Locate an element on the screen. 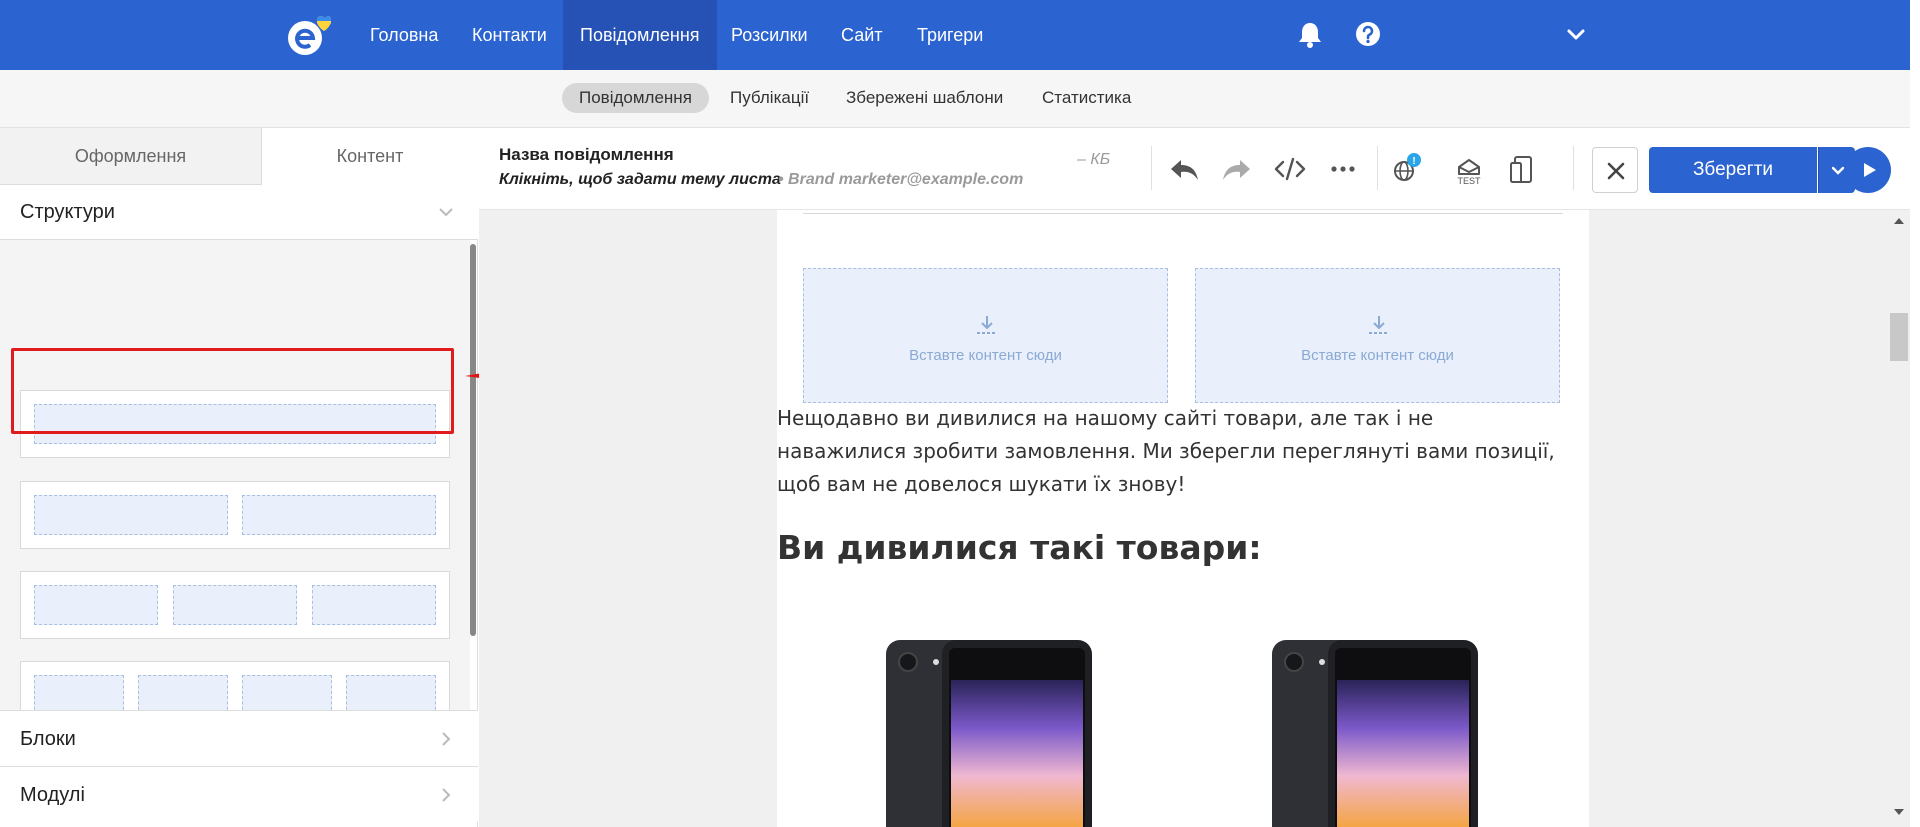  window-edge is located at coordinates (1915, 413).